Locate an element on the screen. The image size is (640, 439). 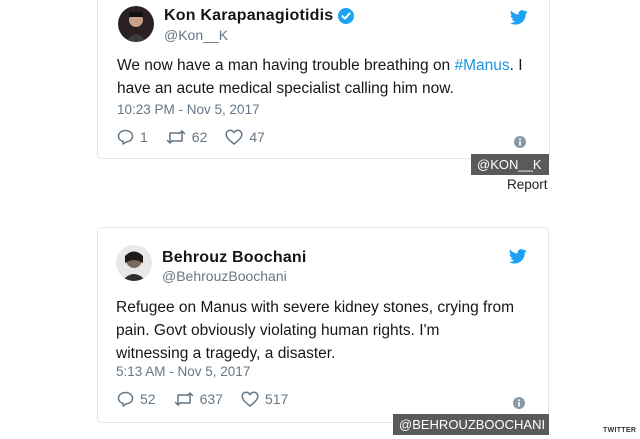
timestamp: 10:23 PM - Nov 5, 2017 is located at coordinates (188, 109).